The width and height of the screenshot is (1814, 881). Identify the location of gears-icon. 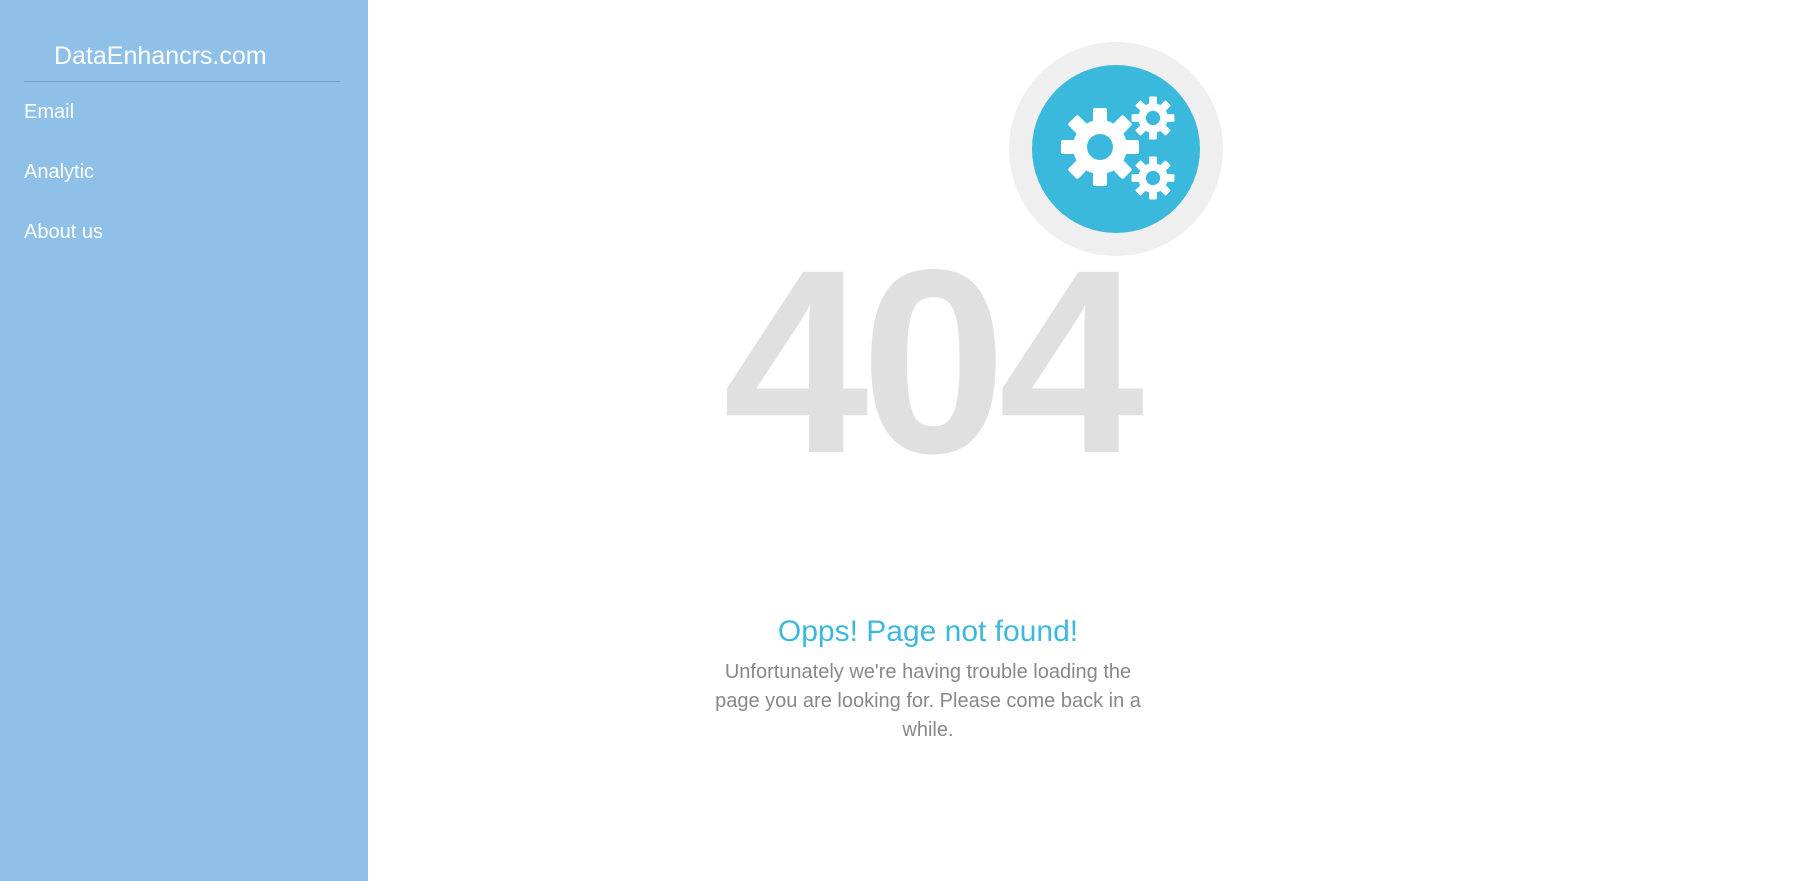
(1118, 148).